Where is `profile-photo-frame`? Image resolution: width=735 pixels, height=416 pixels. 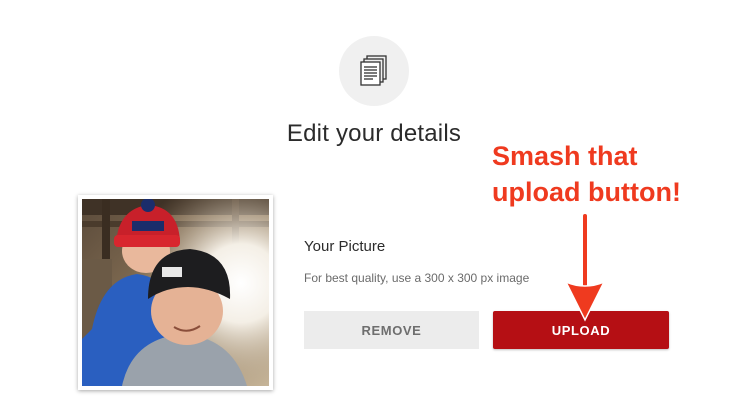
profile-photo-frame is located at coordinates (175, 292).